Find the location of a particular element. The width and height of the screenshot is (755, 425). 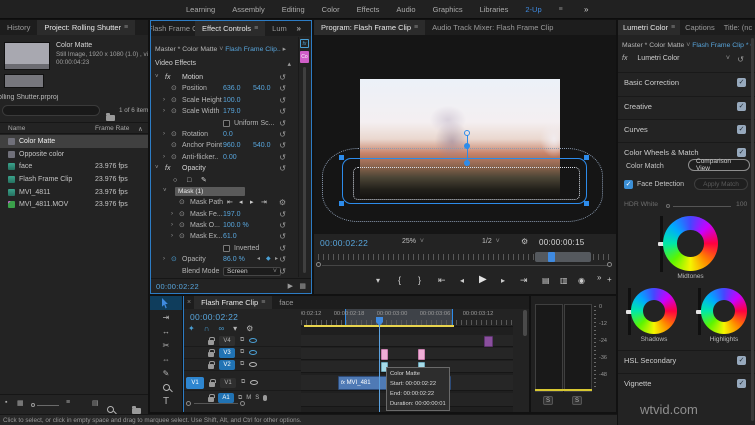

next-arrow-icon: ▸ is located at coordinates (284, 49).